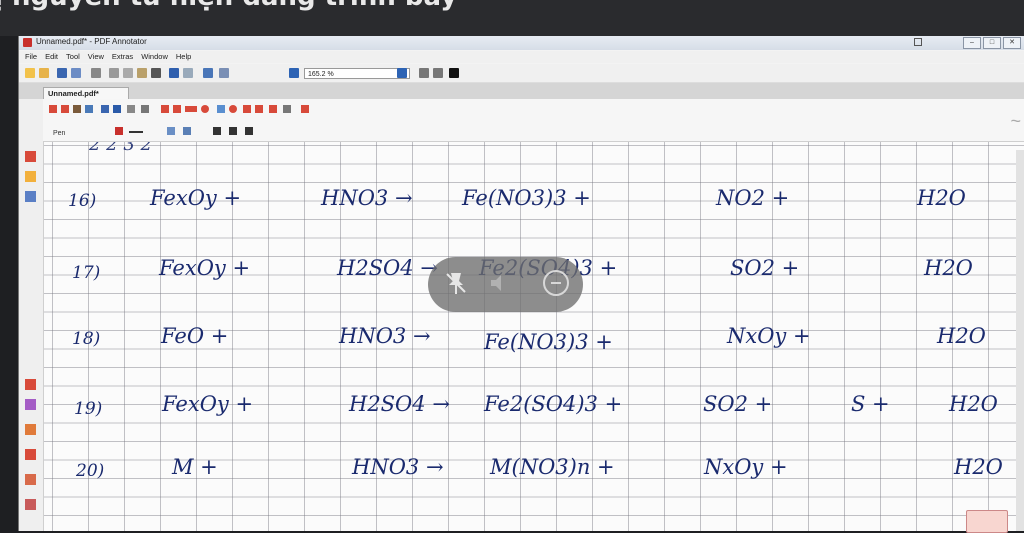 This screenshot has width=1024, height=533. Describe the element at coordinates (753, 198) in the screenshot. I see `product-2: NO2 +` at that location.